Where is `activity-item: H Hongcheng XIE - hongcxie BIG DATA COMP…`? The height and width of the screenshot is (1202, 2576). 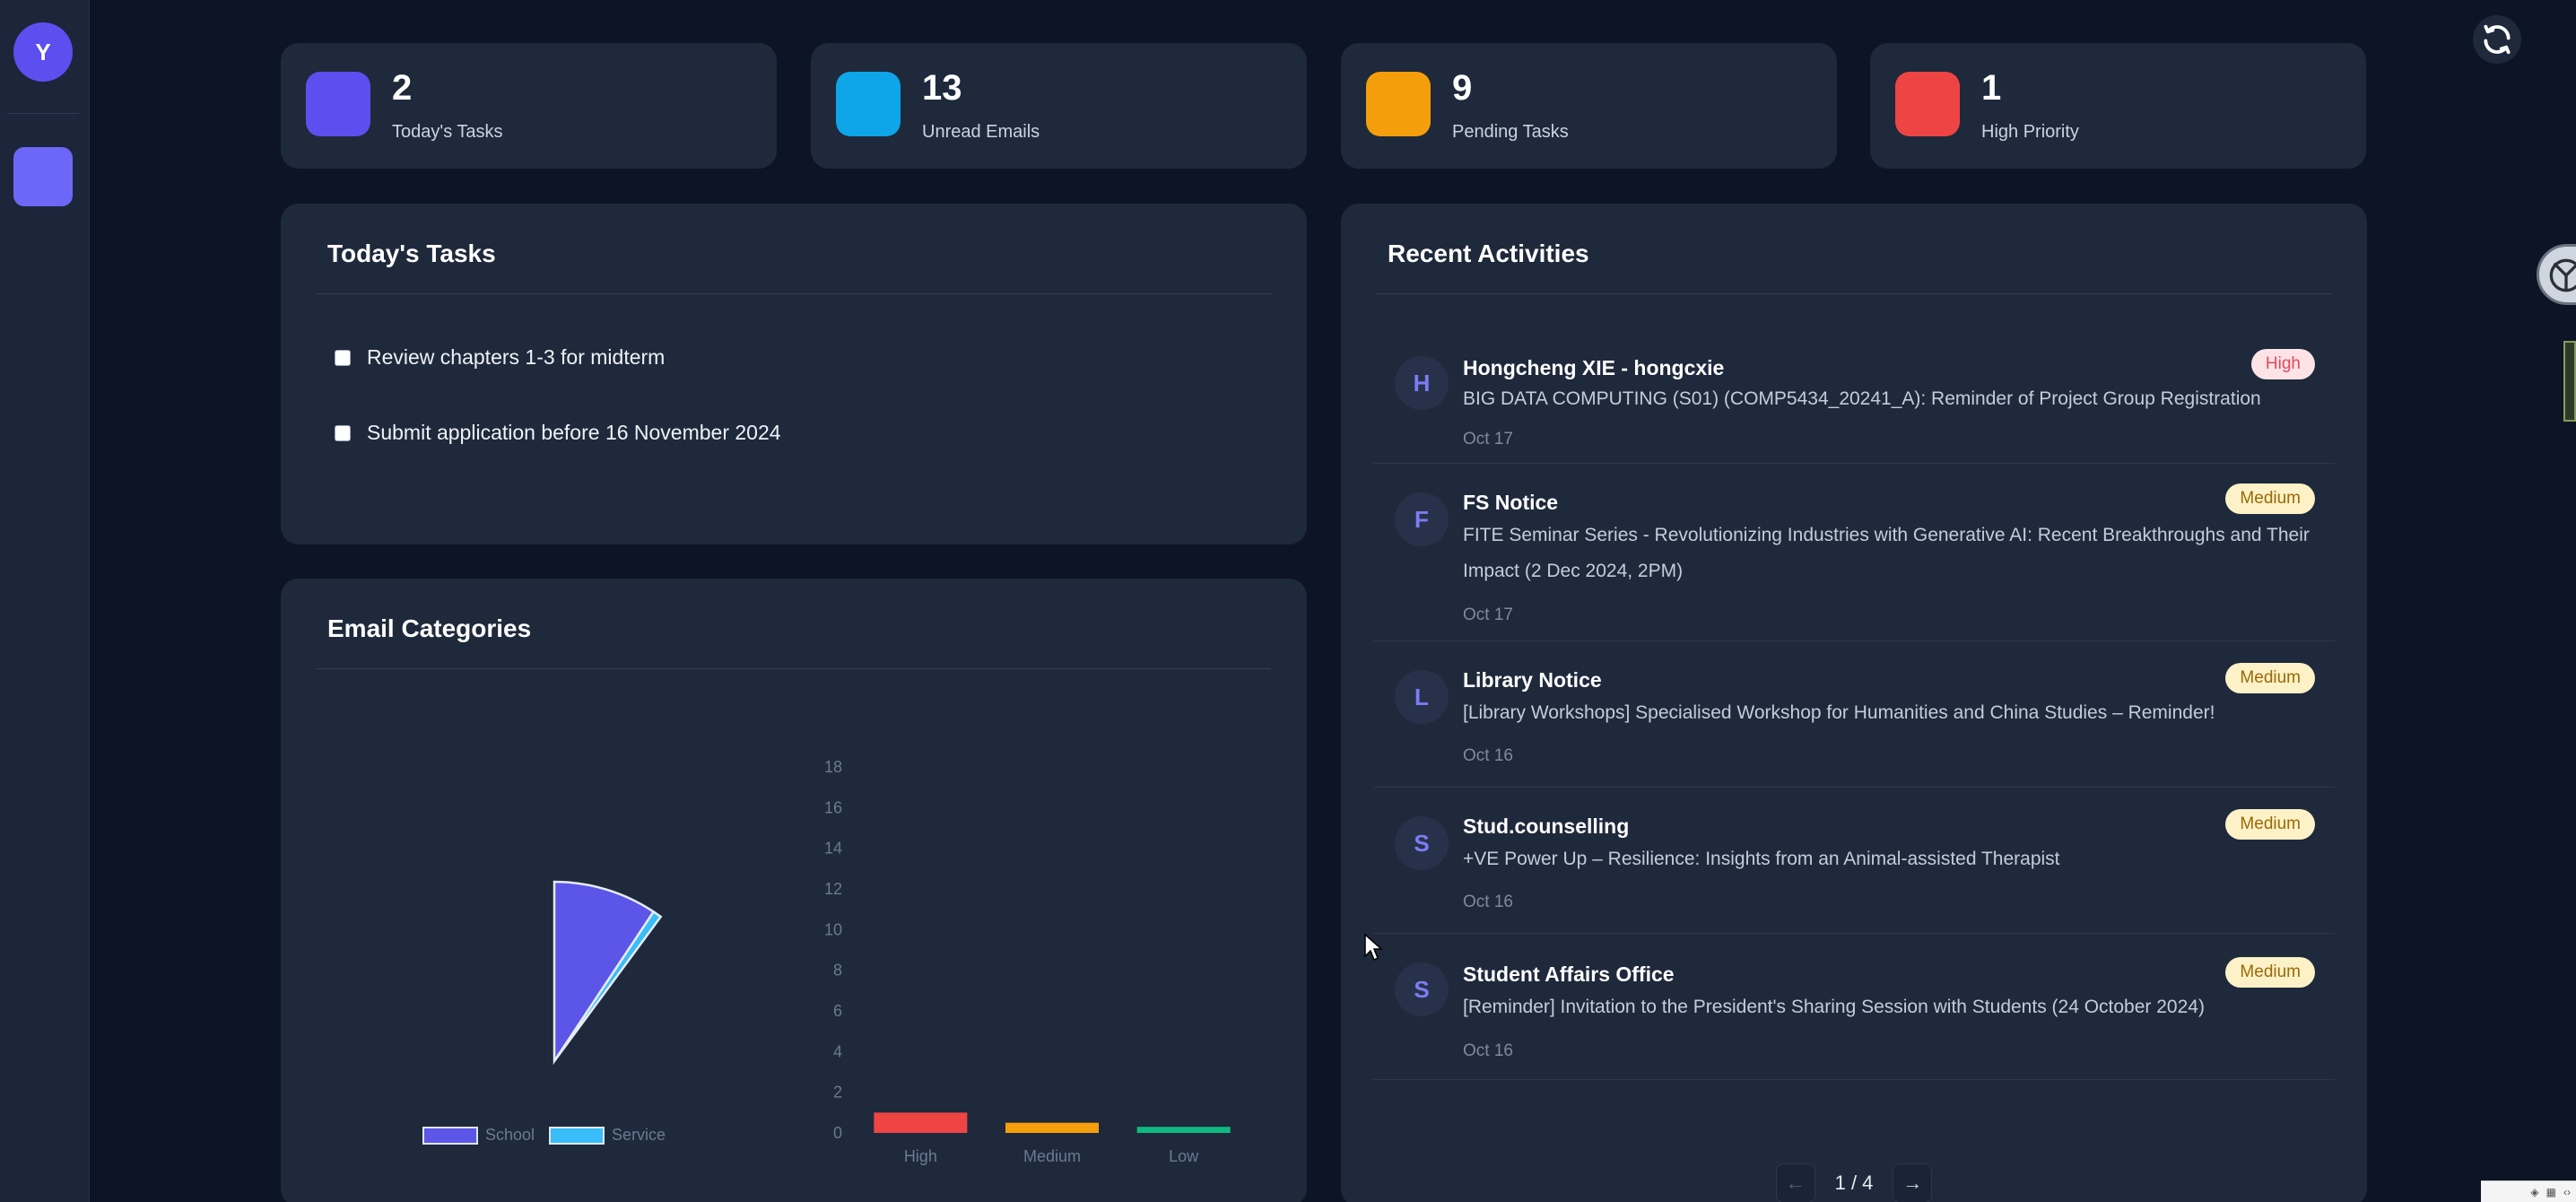 activity-item: H Hongcheng XIE - hongcxie BIG DATA COMP… is located at coordinates (1854, 396).